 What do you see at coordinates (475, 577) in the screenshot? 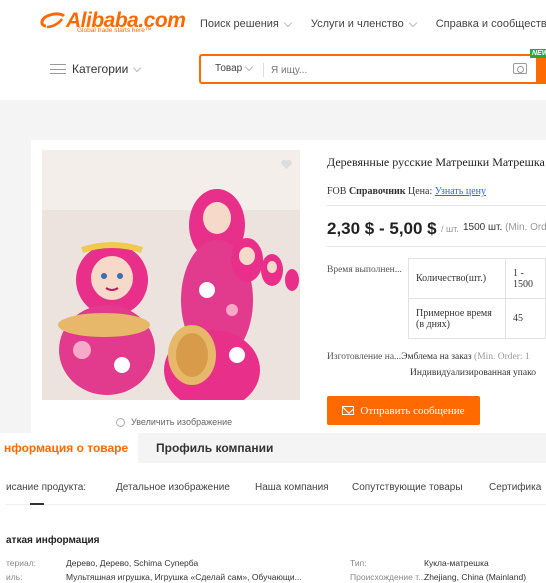
I see `attr-value: Zhejiang, China (Mainland)` at bounding box center [475, 577].